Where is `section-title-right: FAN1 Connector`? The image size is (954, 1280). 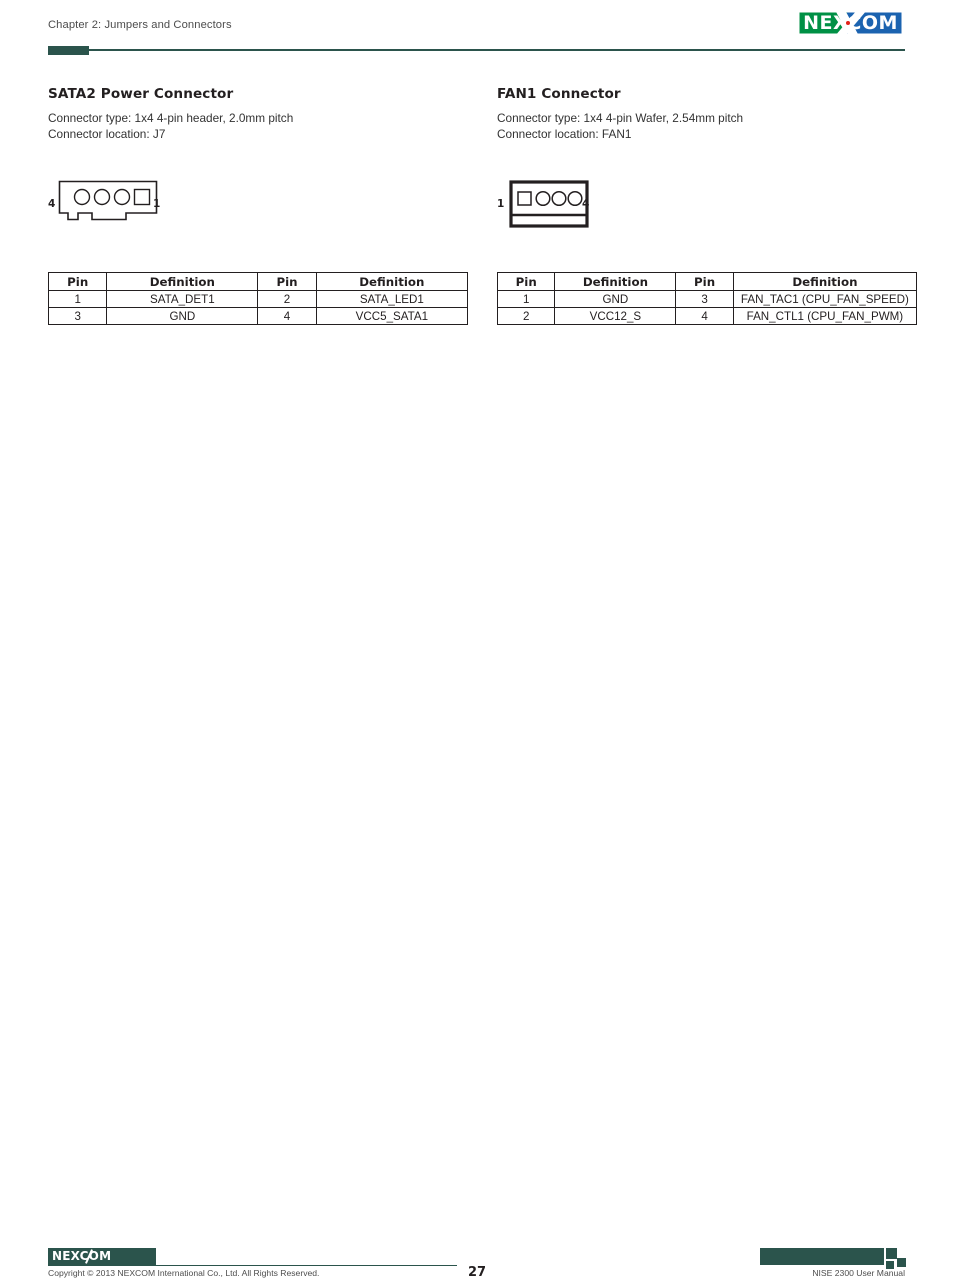 section-title-right: FAN1 Connector is located at coordinates (559, 94).